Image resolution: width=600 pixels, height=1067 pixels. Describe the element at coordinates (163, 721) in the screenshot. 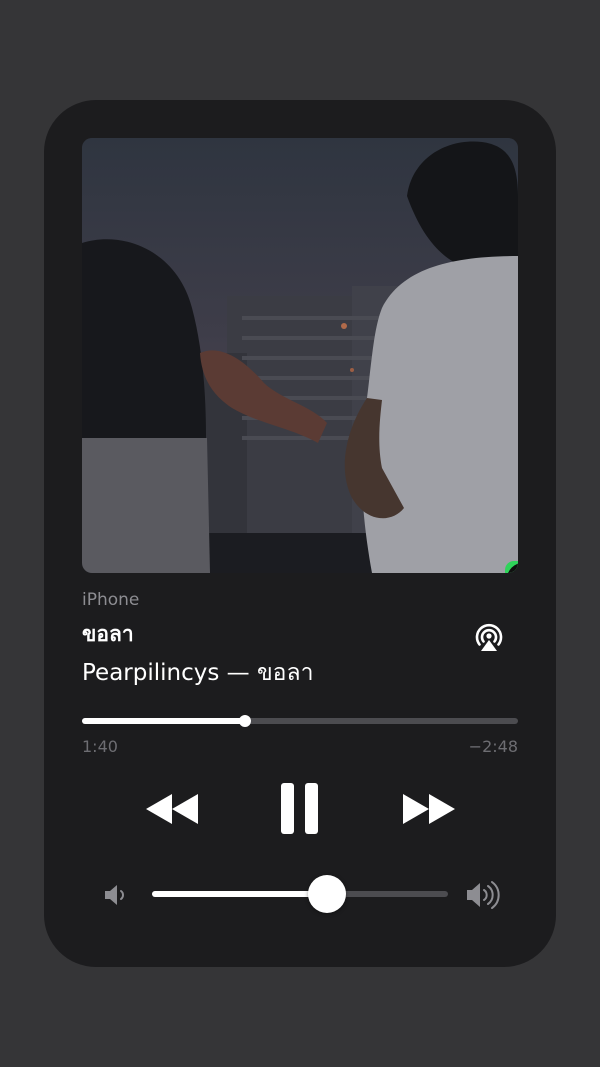

I see `playback-progress-fill` at that location.